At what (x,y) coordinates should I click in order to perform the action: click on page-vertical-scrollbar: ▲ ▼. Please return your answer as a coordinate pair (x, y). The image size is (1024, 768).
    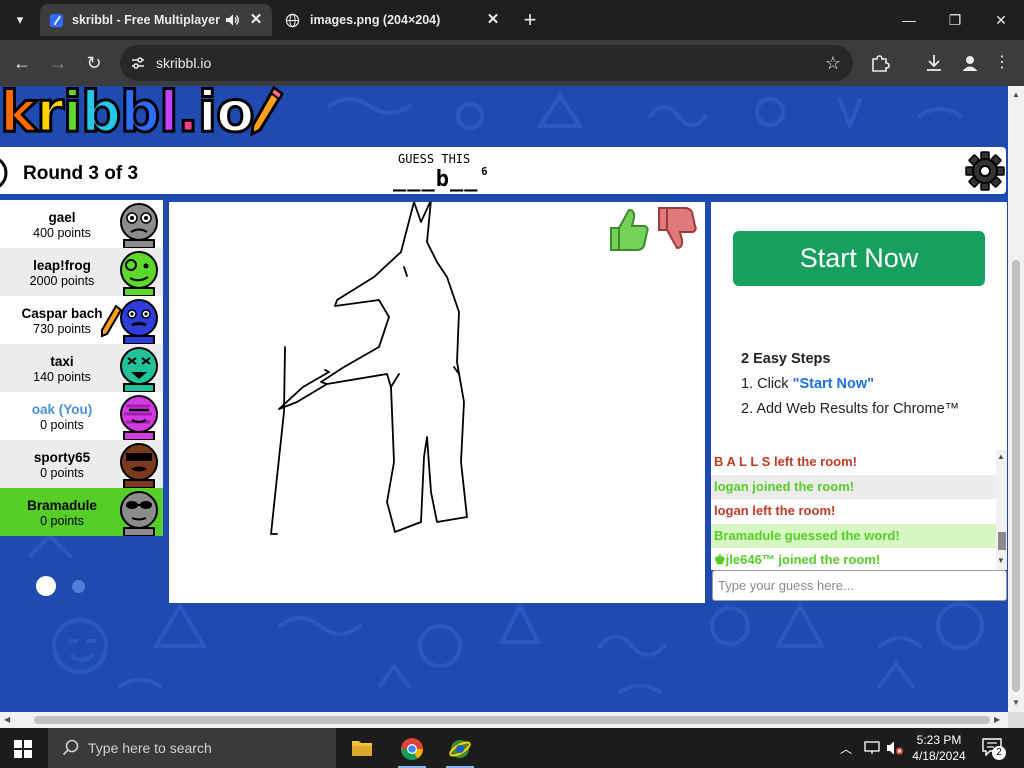
    Looking at the image, I should click on (1016, 399).